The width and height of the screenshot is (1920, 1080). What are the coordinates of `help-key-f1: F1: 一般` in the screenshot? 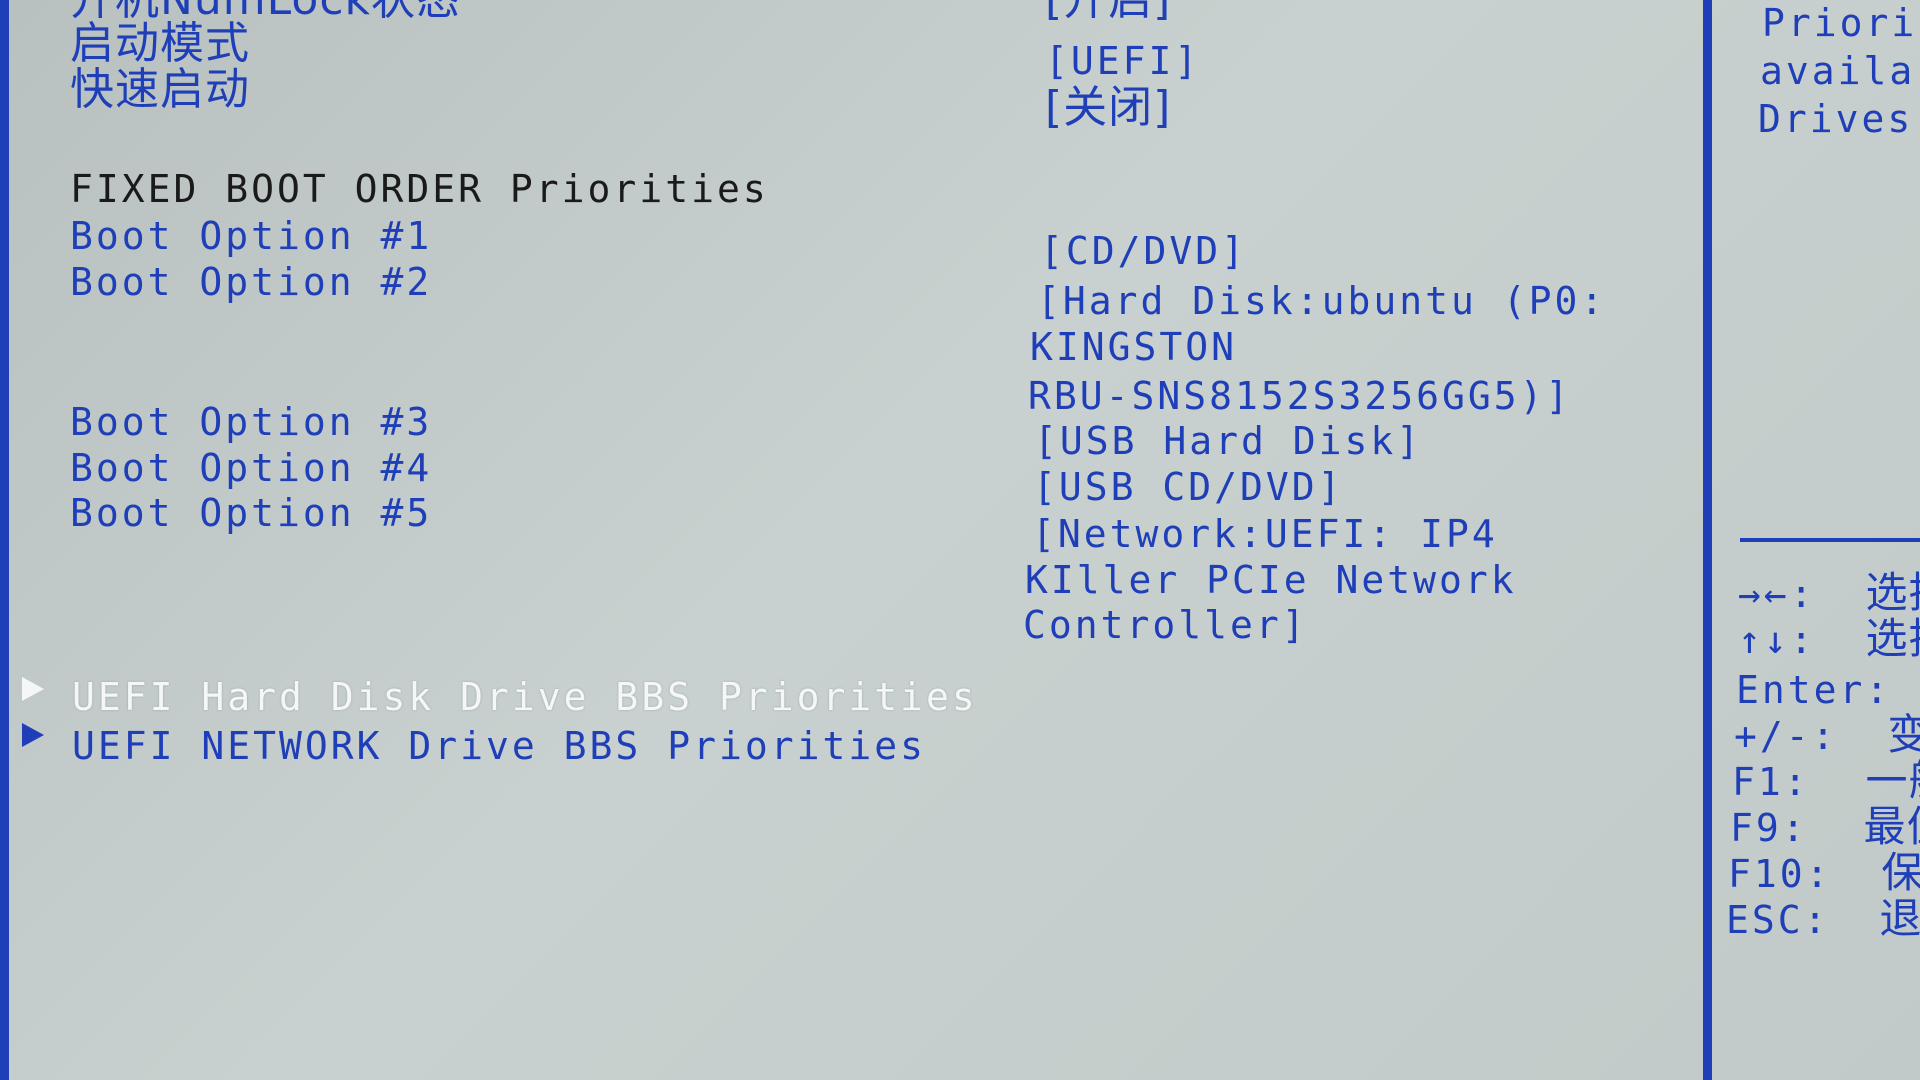 It's located at (1826, 781).